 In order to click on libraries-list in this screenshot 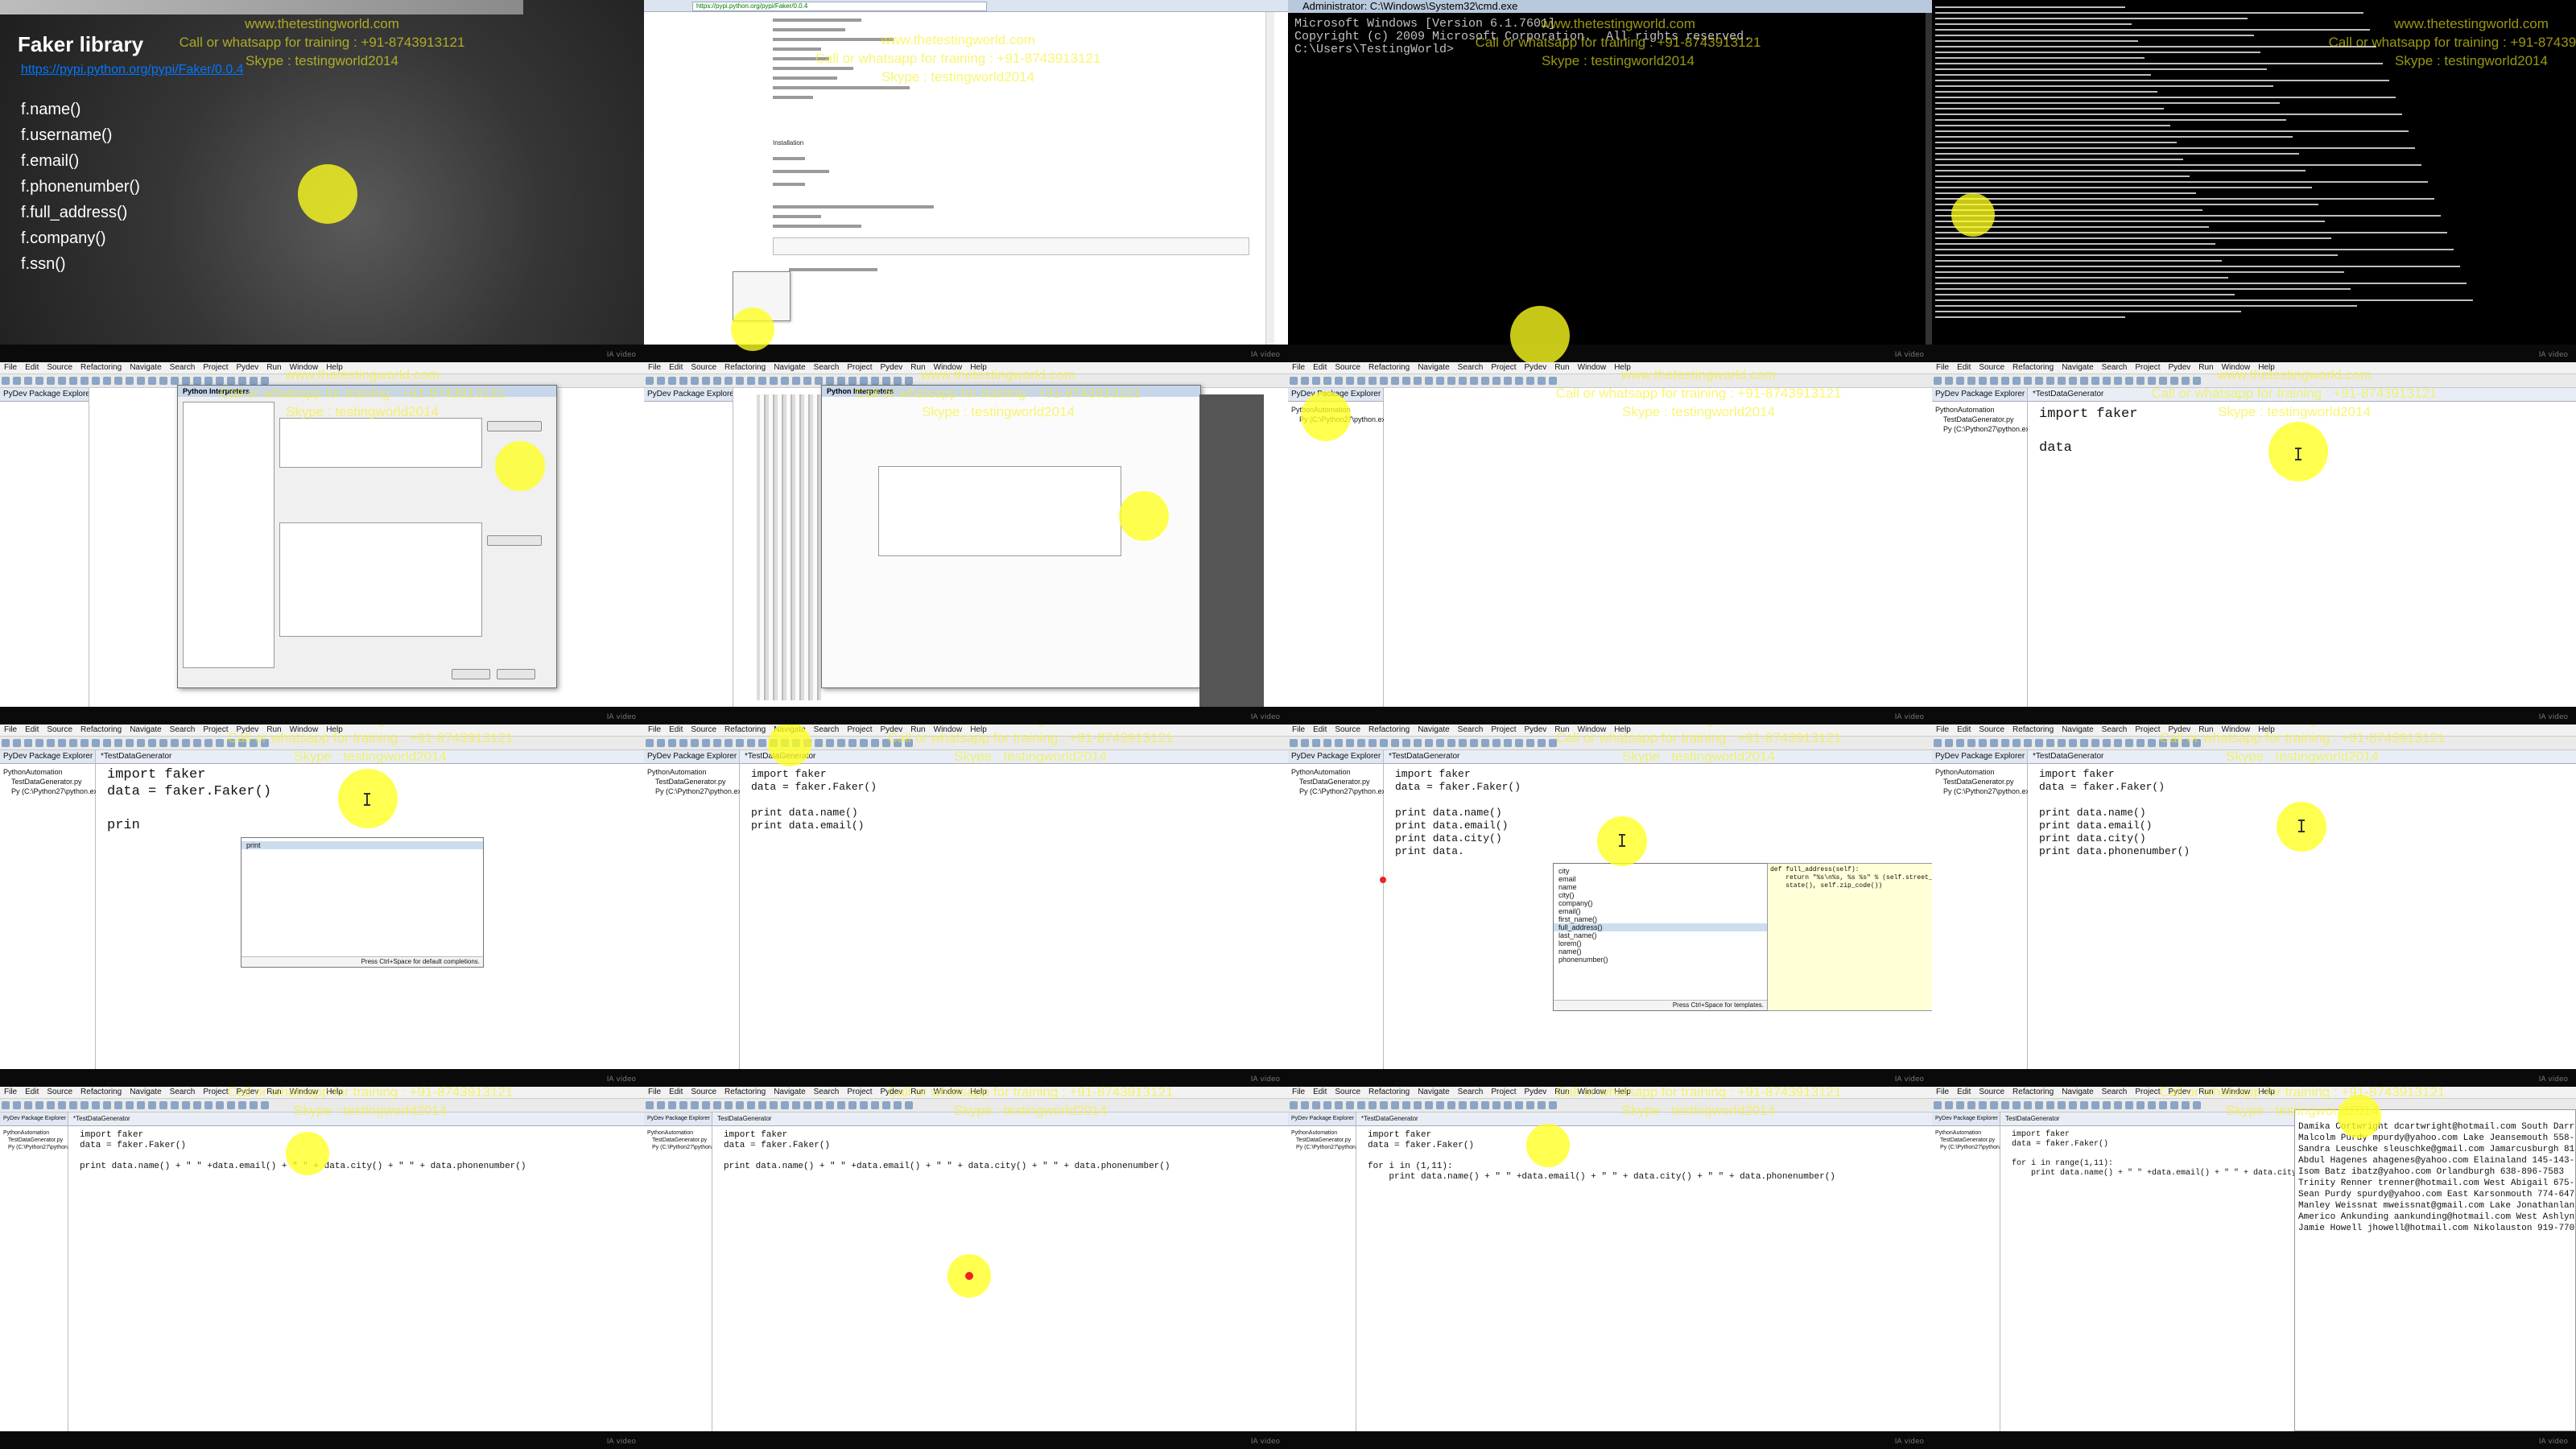, I will do `click(380, 579)`.